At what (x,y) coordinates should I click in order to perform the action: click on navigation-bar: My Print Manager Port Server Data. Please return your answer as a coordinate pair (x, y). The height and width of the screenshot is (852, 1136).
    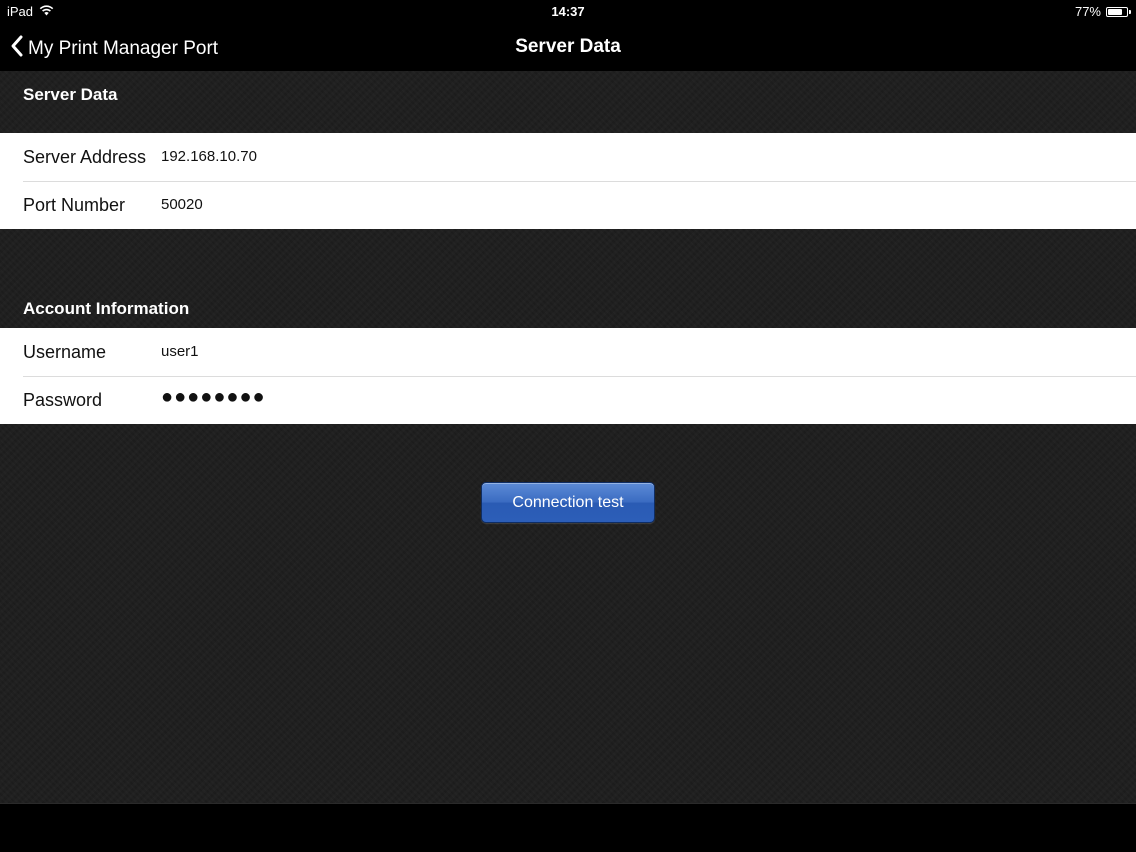
    Looking at the image, I should click on (568, 46).